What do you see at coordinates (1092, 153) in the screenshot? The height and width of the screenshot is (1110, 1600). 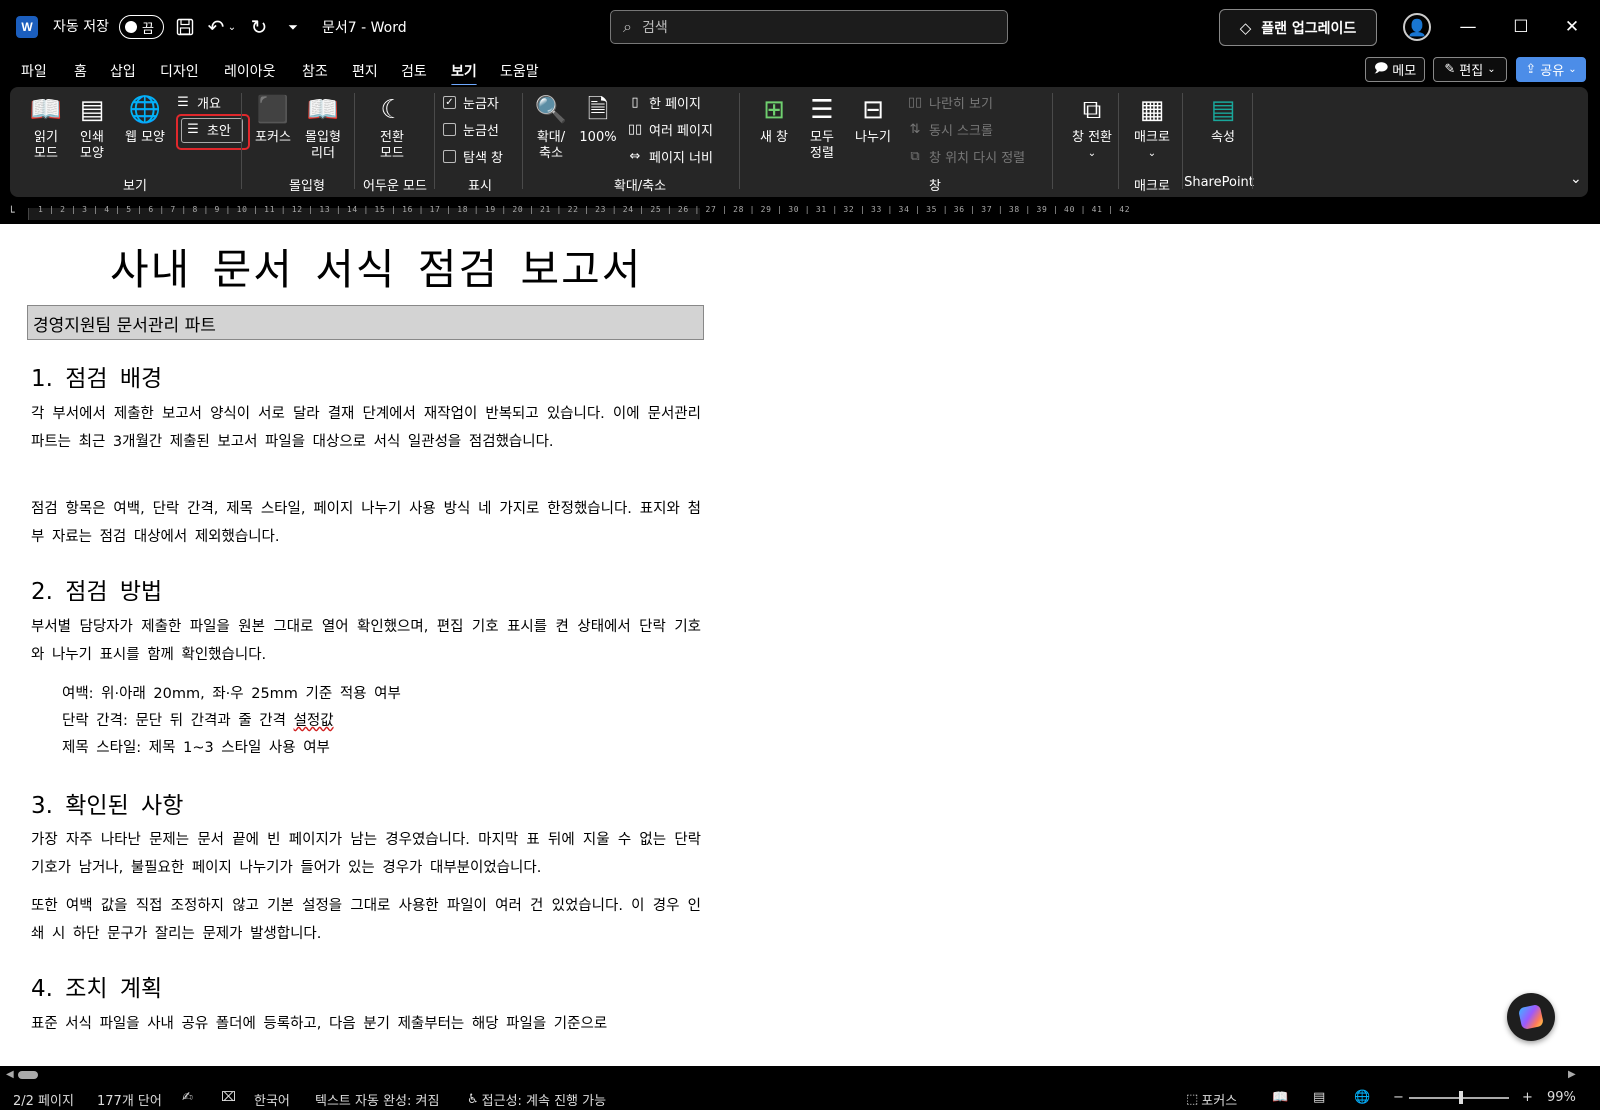 I see `chevron-down-icon: ⌄` at bounding box center [1092, 153].